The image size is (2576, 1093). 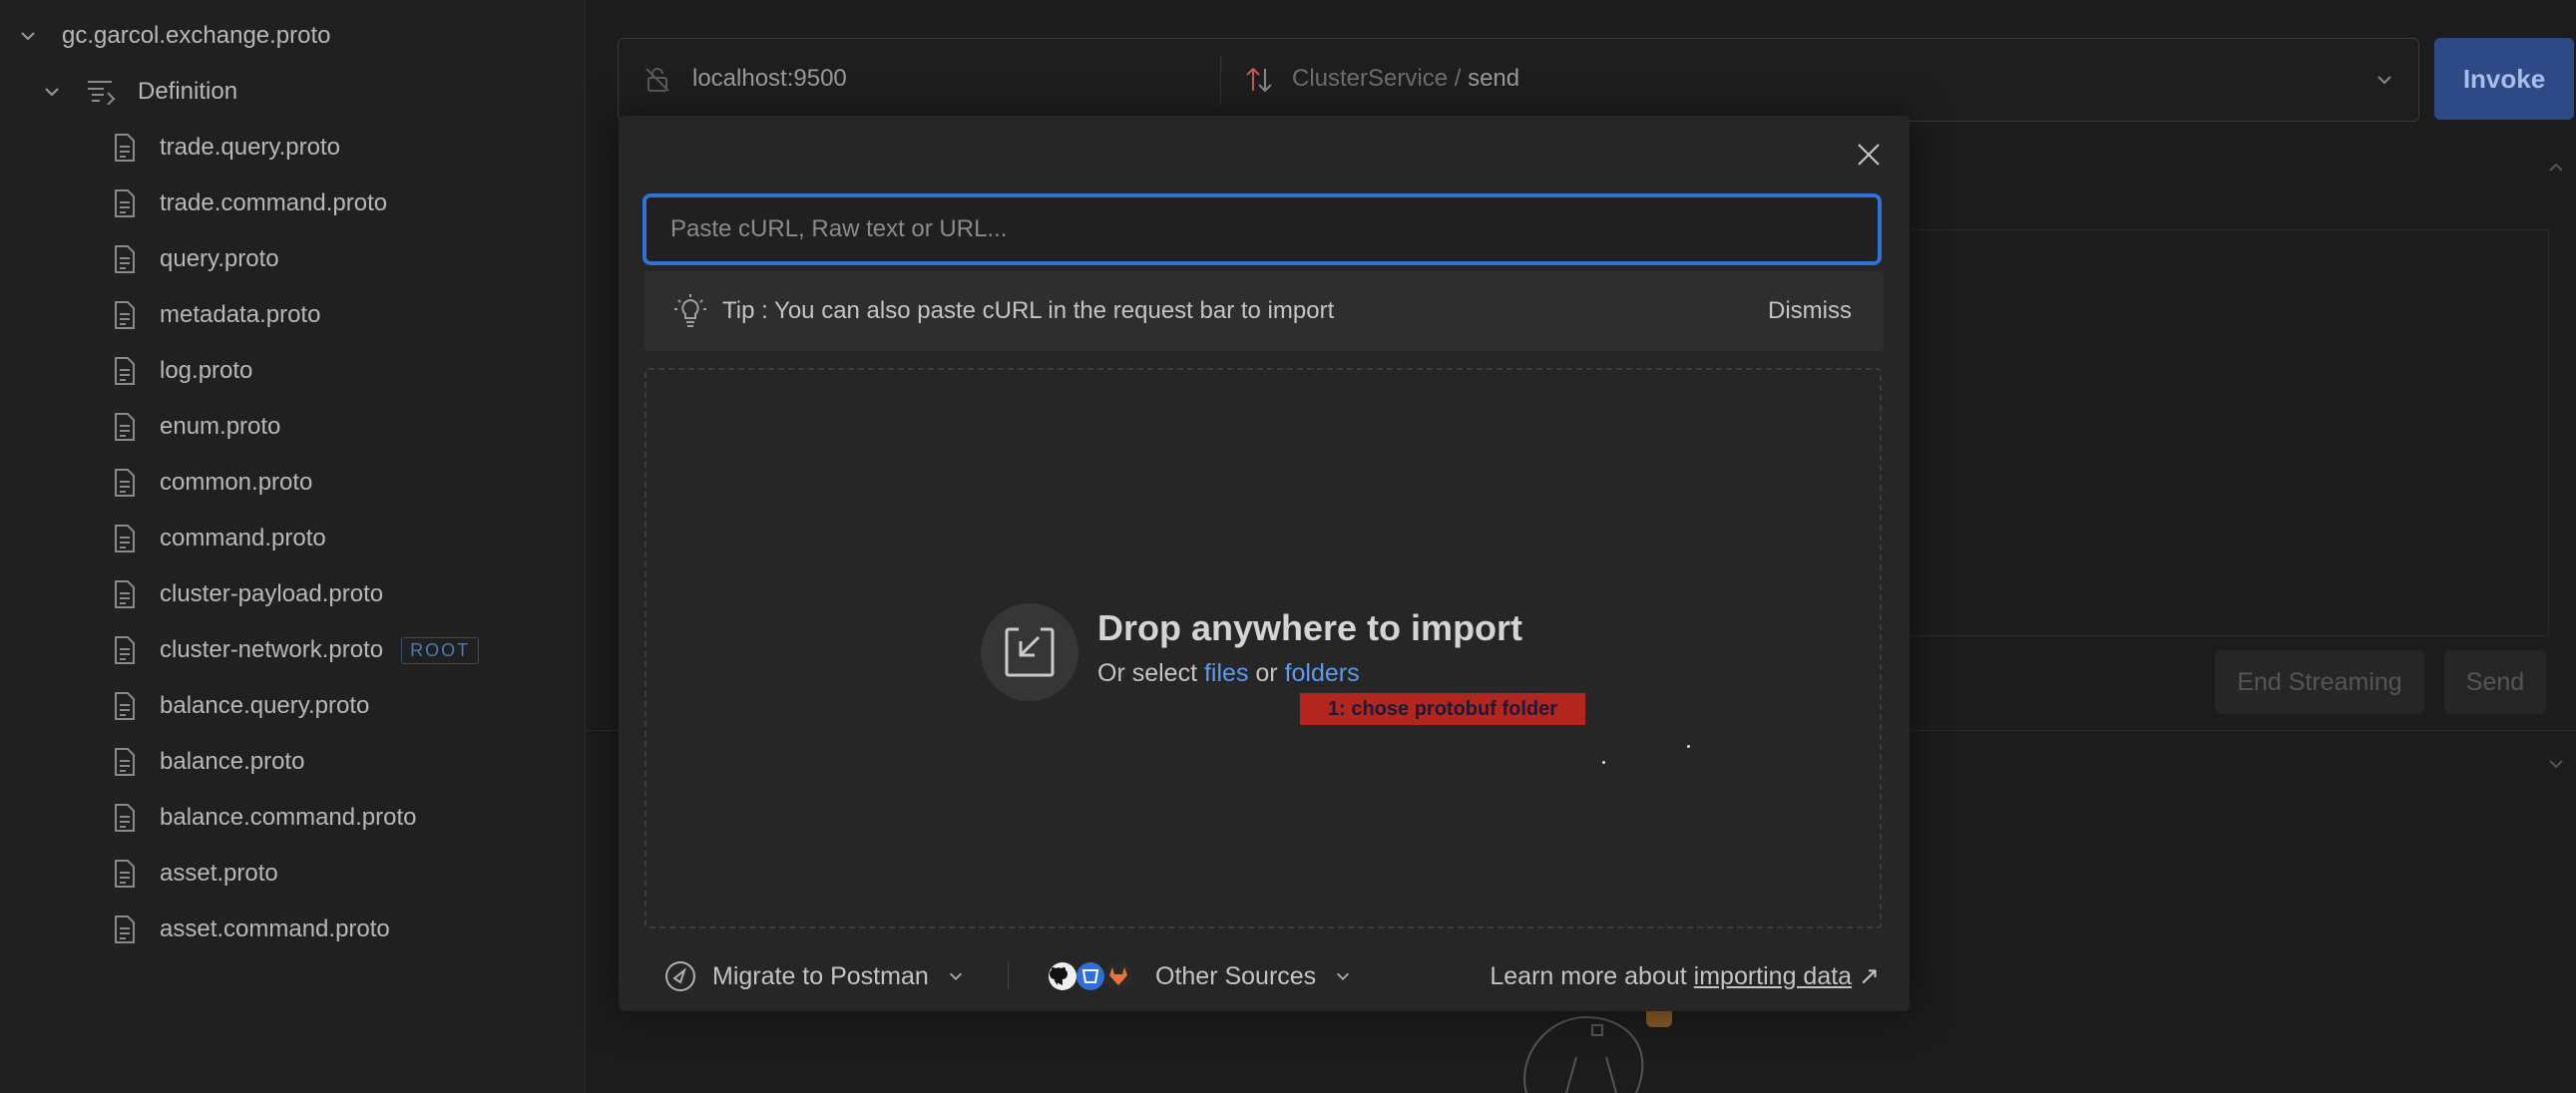 I want to click on sidebar-file-item: cluster-network.proto ROOT, so click(x=297, y=650).